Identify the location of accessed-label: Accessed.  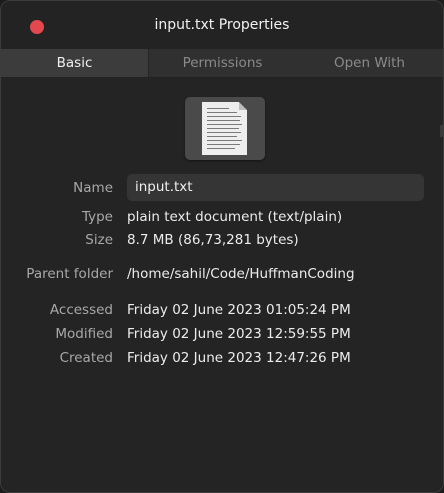
(81, 310).